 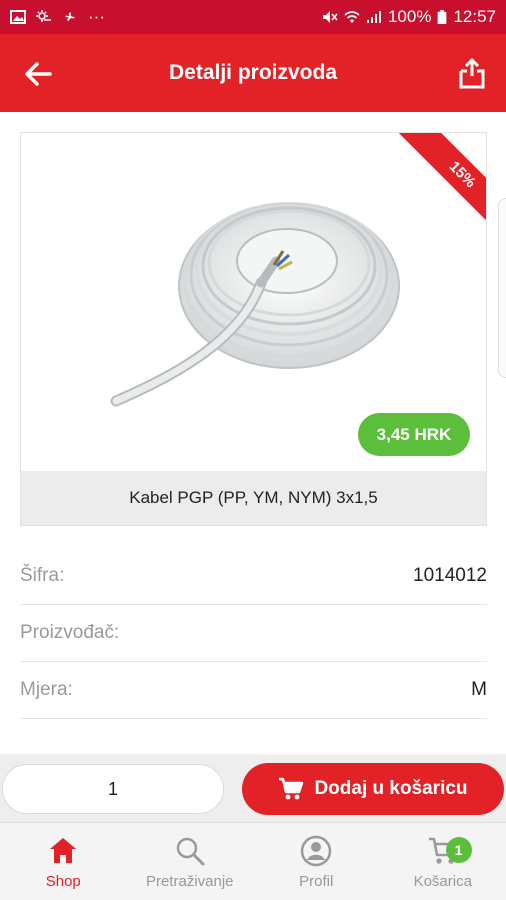 I want to click on price-badge: 3,45 HRK, so click(x=414, y=434).